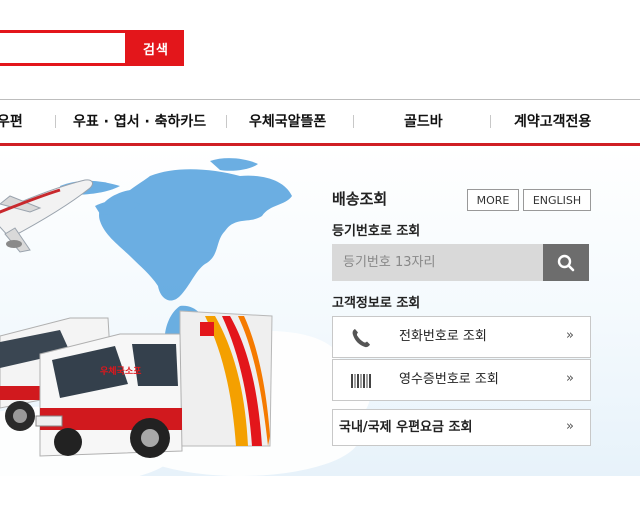  What do you see at coordinates (493, 200) in the screenshot?
I see `more-button: MORE` at bounding box center [493, 200].